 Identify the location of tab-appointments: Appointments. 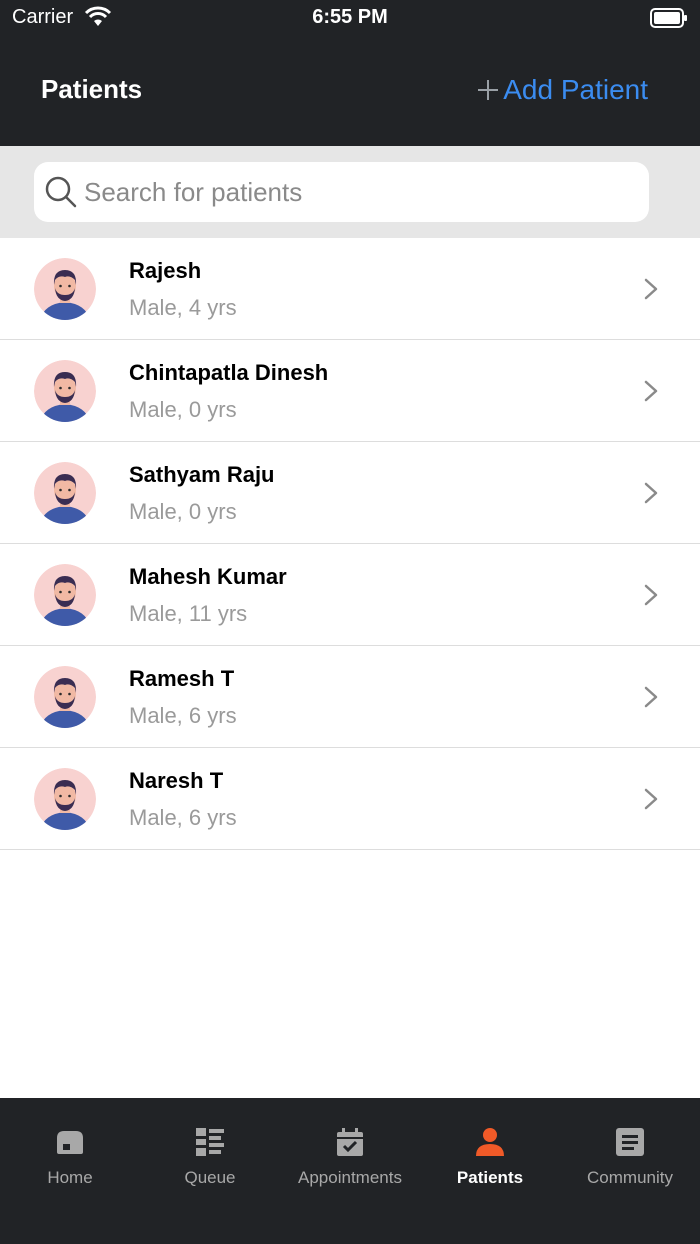
(350, 1171).